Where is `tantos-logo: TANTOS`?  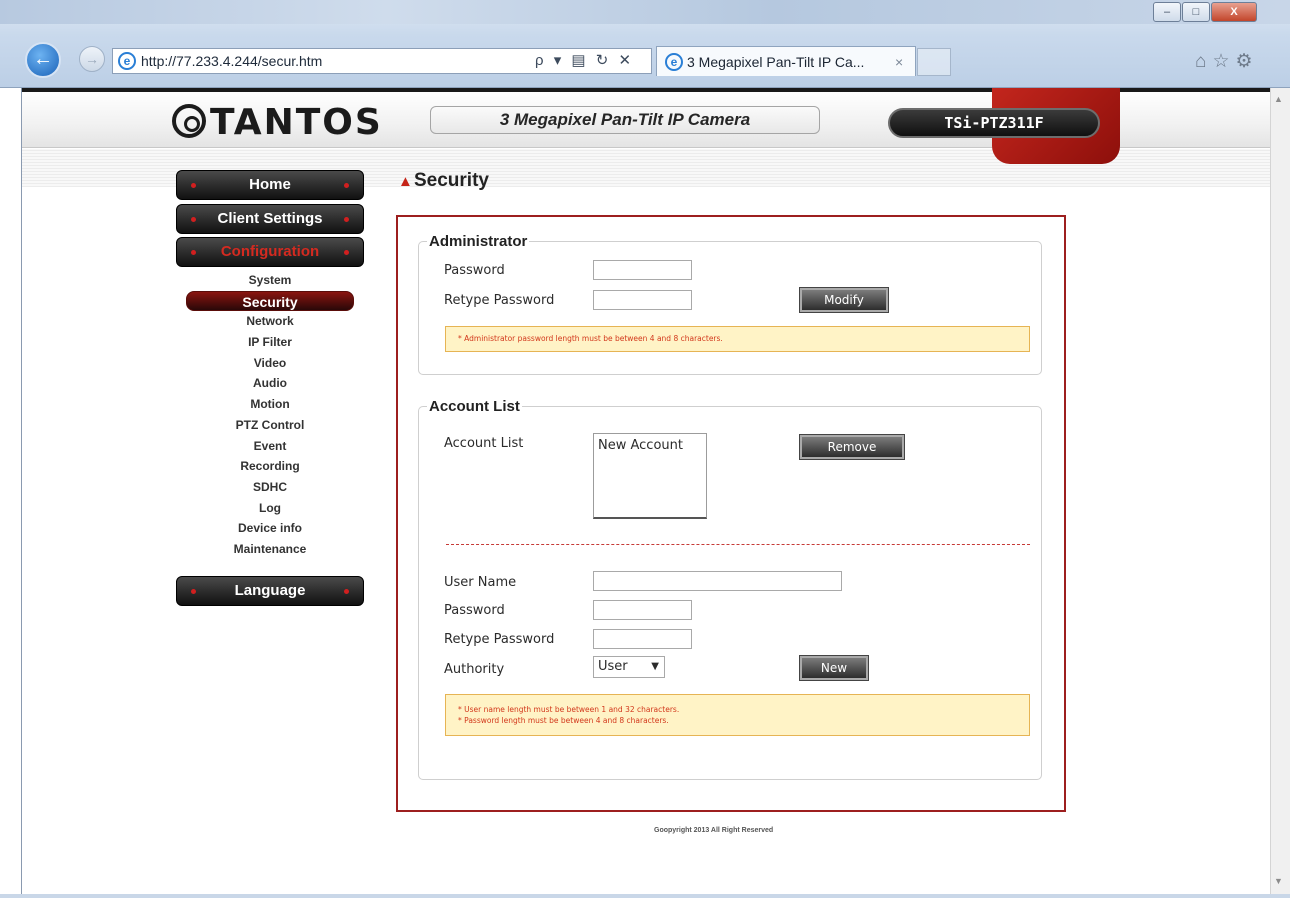
tantos-logo: TANTOS is located at coordinates (277, 122).